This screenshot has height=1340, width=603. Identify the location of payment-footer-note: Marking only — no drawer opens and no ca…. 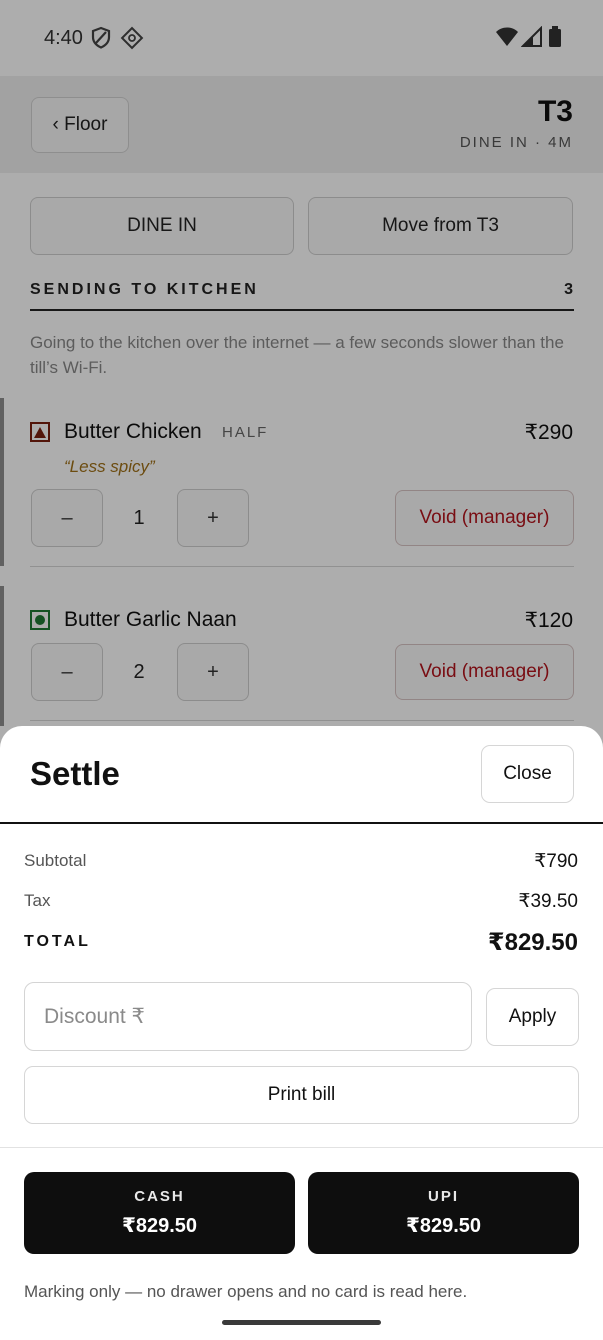
(246, 1291).